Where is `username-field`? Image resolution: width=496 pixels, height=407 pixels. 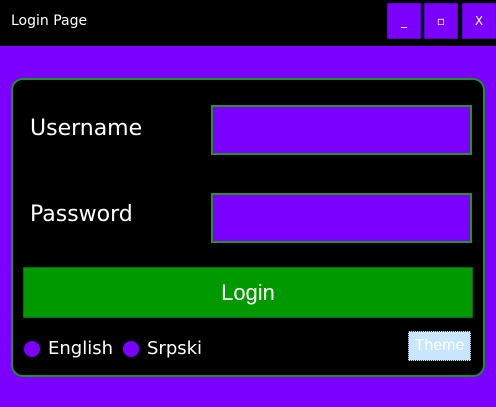 username-field is located at coordinates (341, 130).